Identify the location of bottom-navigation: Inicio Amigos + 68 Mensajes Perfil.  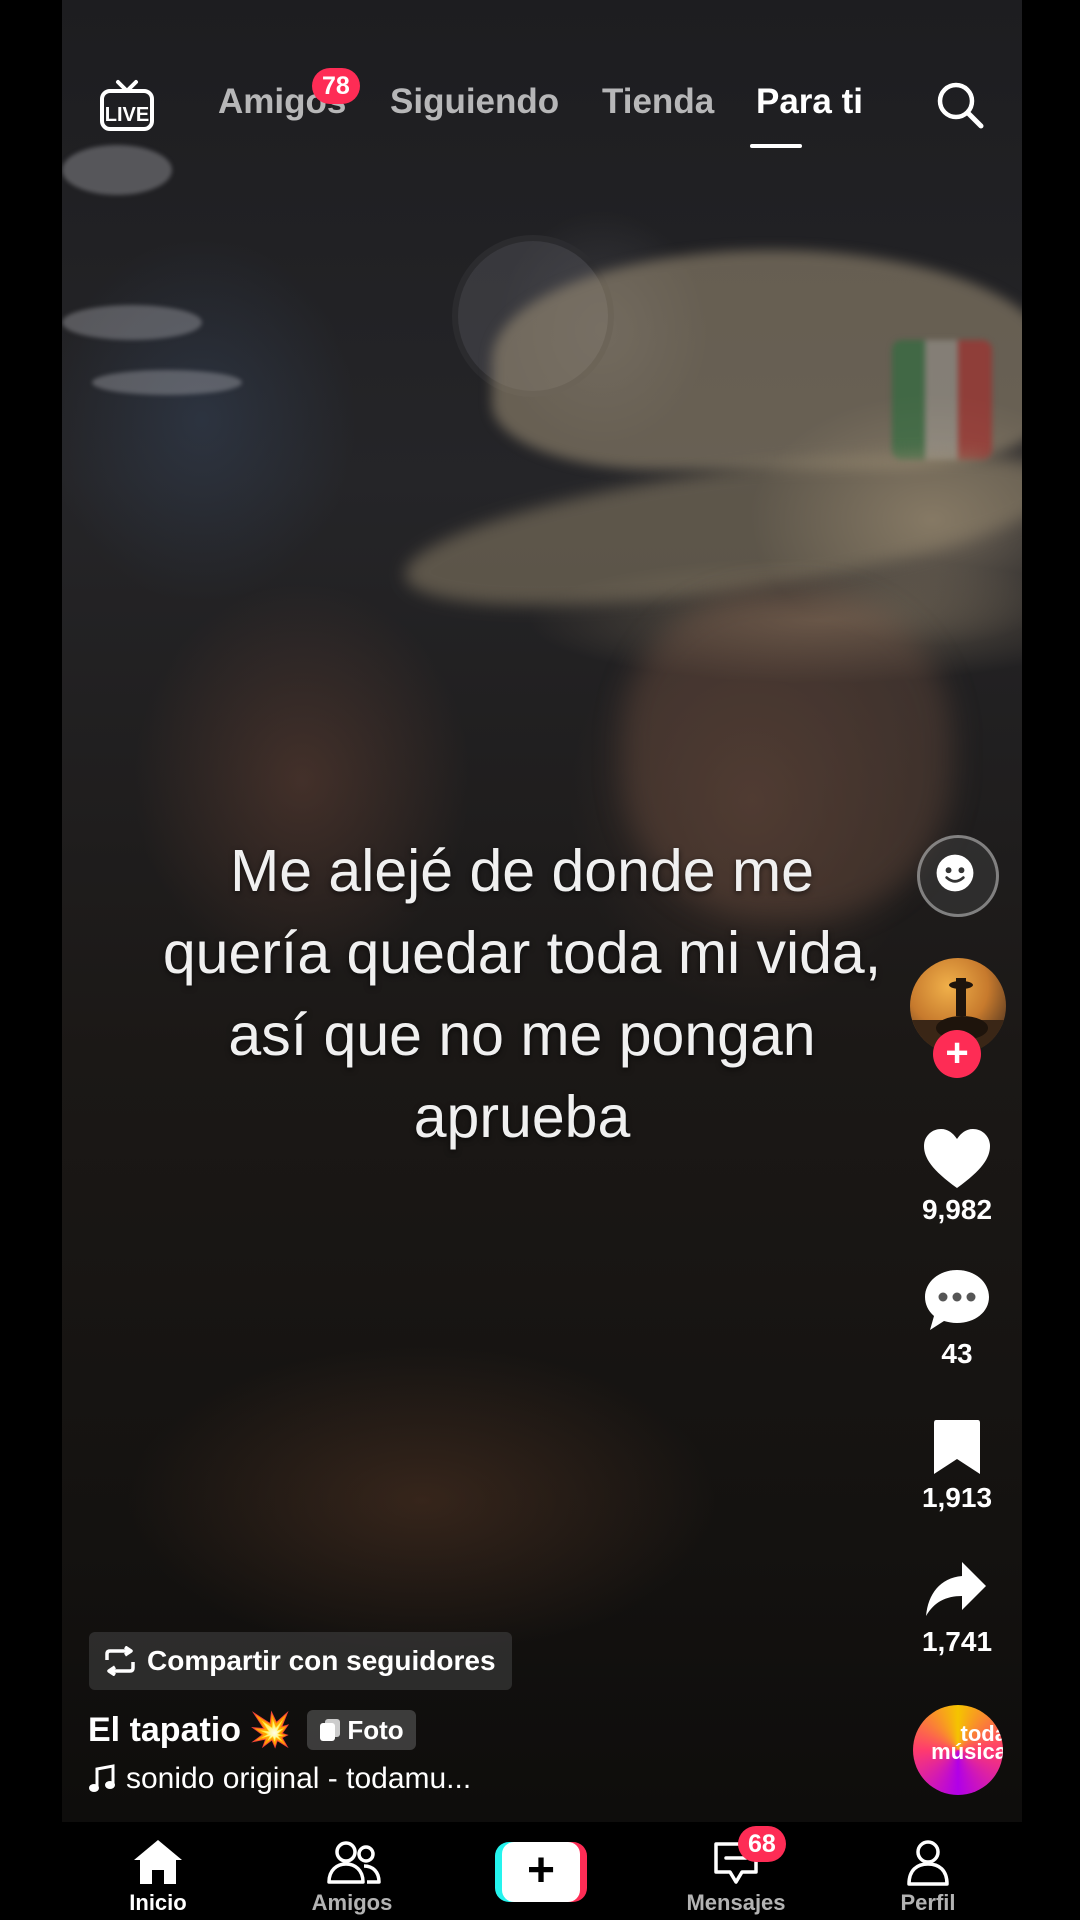
(542, 1871).